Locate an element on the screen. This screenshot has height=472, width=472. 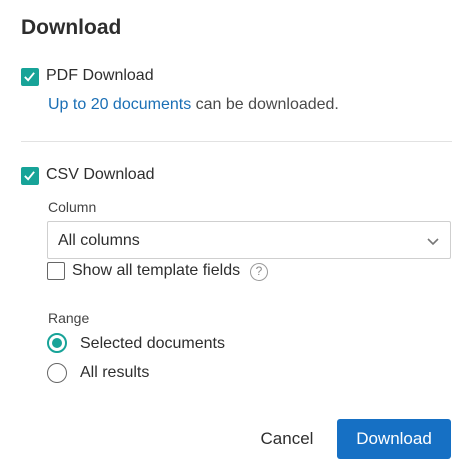
pdf-download-checkbox is located at coordinates (30, 77).